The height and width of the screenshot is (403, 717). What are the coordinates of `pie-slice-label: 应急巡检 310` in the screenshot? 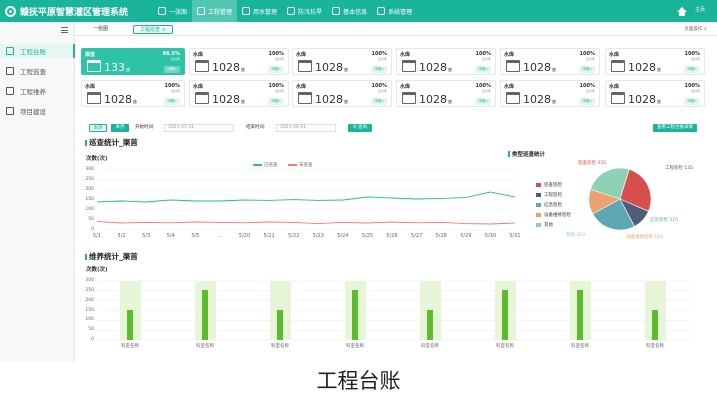 It's located at (664, 220).